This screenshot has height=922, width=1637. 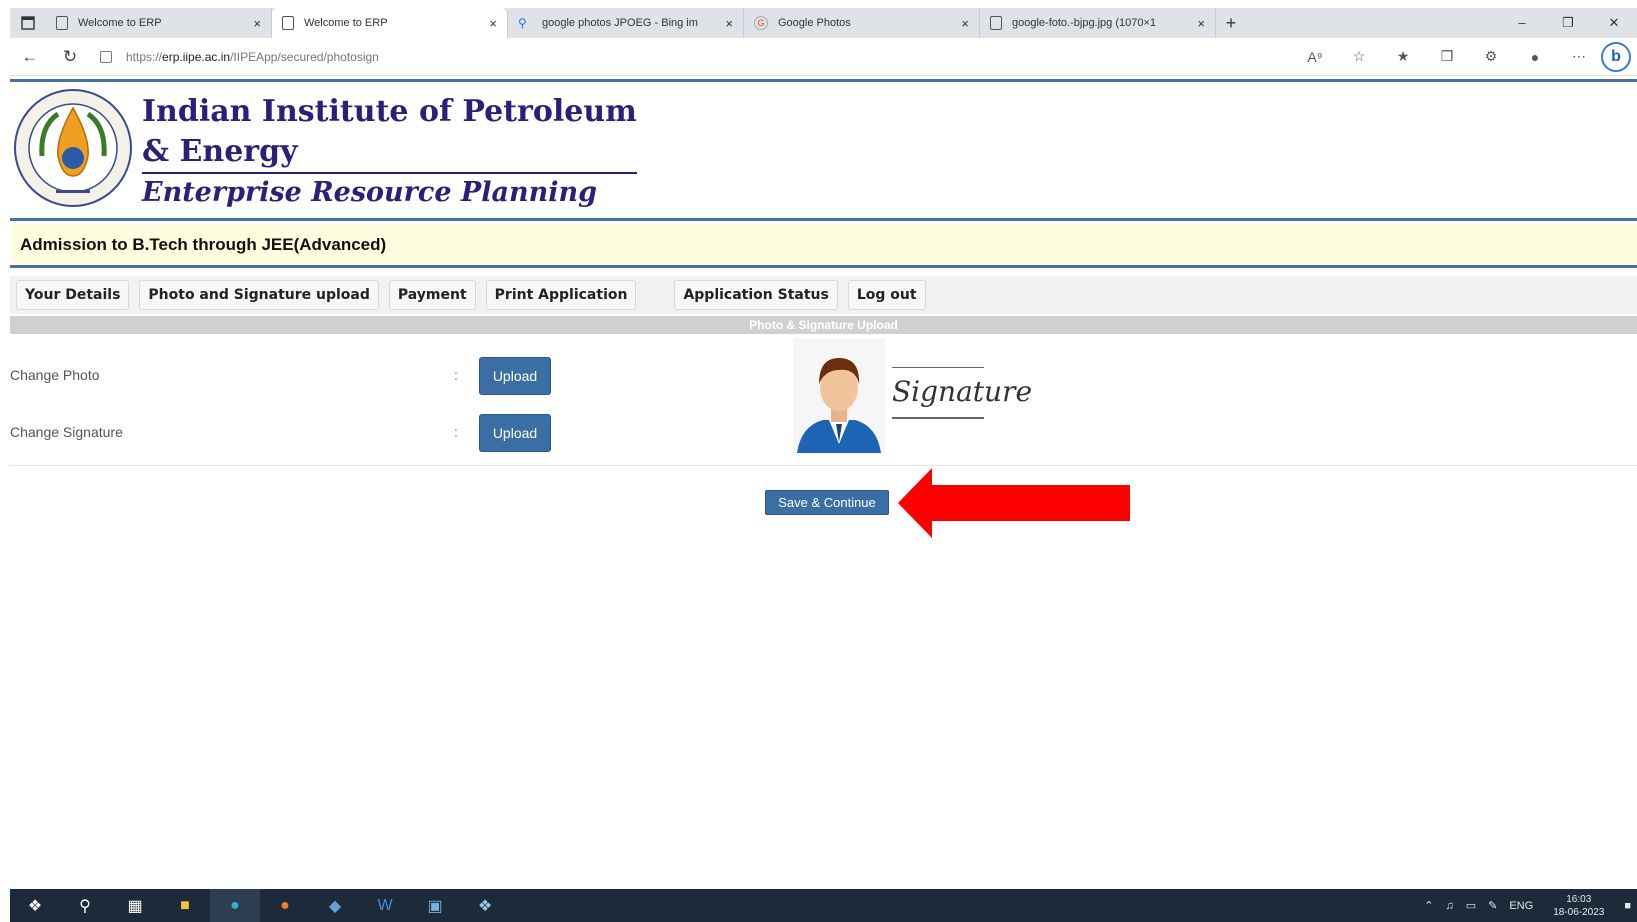 What do you see at coordinates (515, 376) in the screenshot?
I see `upload-photo-button: Upload` at bounding box center [515, 376].